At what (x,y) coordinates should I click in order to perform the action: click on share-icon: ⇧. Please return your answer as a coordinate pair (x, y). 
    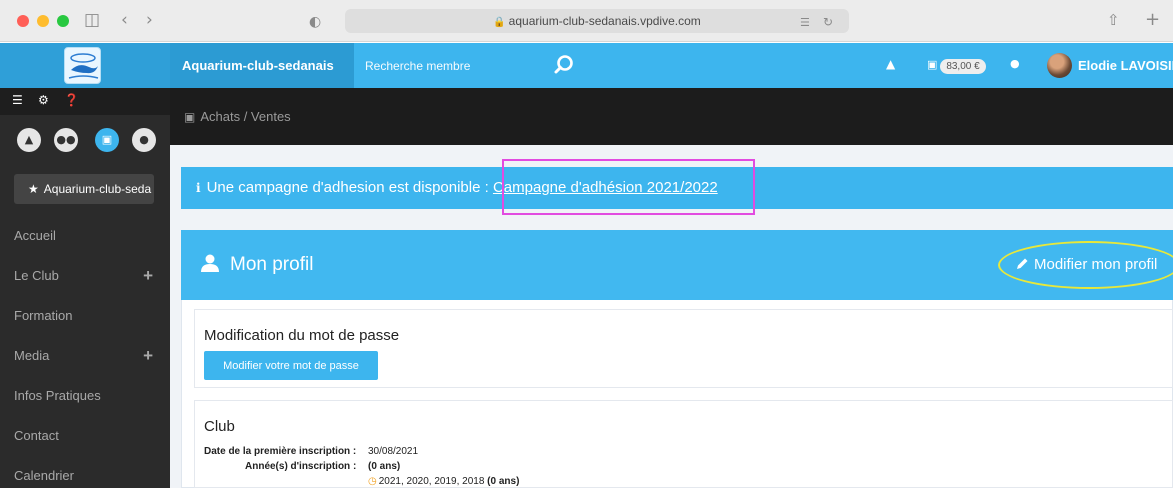
    Looking at the image, I should click on (1113, 20).